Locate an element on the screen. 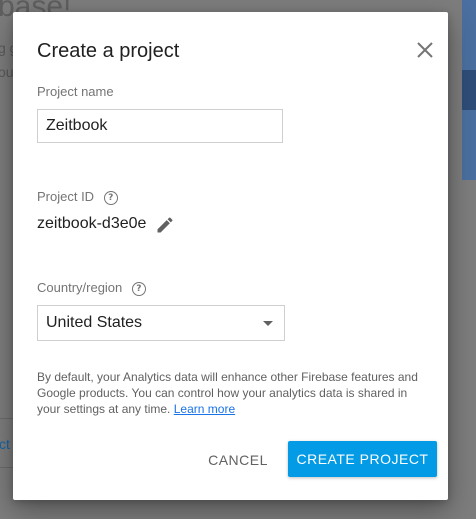 The width and height of the screenshot is (476, 519). pencil-icon is located at coordinates (165, 225).